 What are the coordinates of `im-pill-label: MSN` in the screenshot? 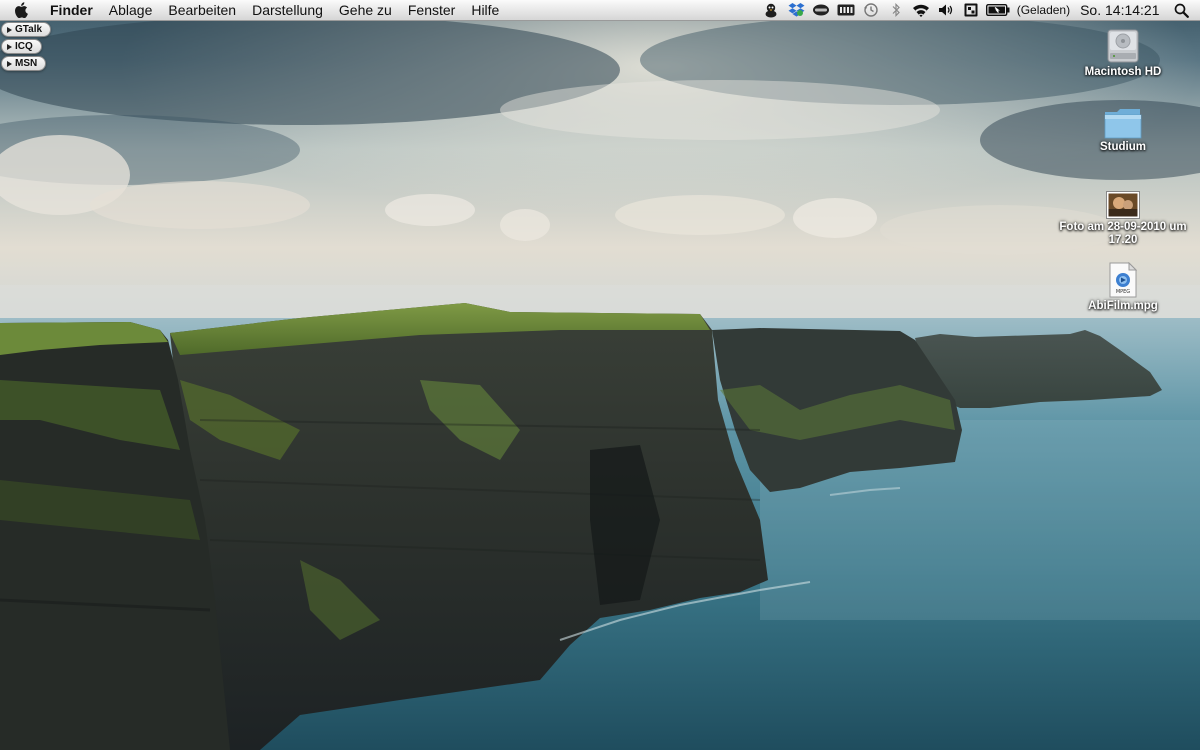 It's located at (26, 63).